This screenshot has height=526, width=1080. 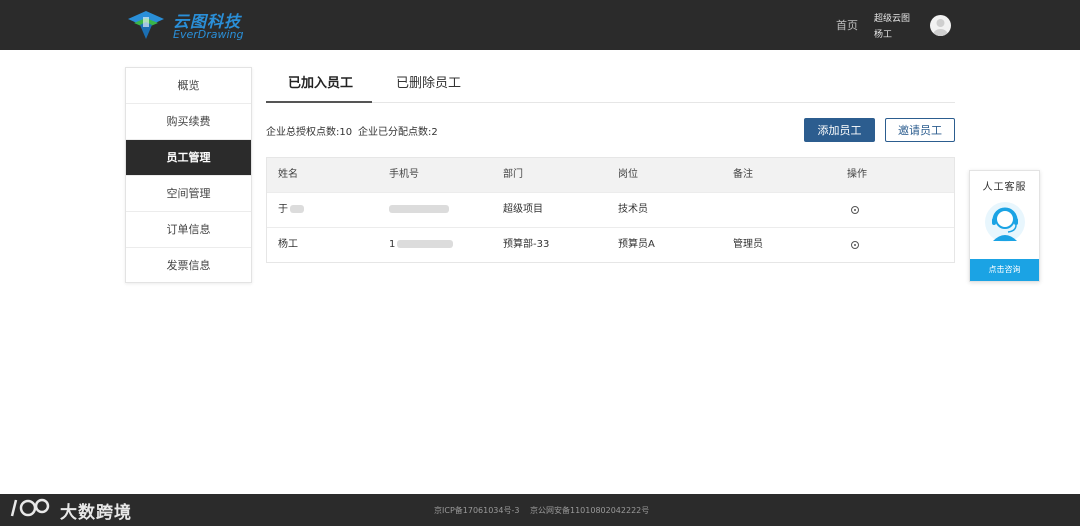 What do you see at coordinates (523, 209) in the screenshot?
I see `cell-dept: 超级项目` at bounding box center [523, 209].